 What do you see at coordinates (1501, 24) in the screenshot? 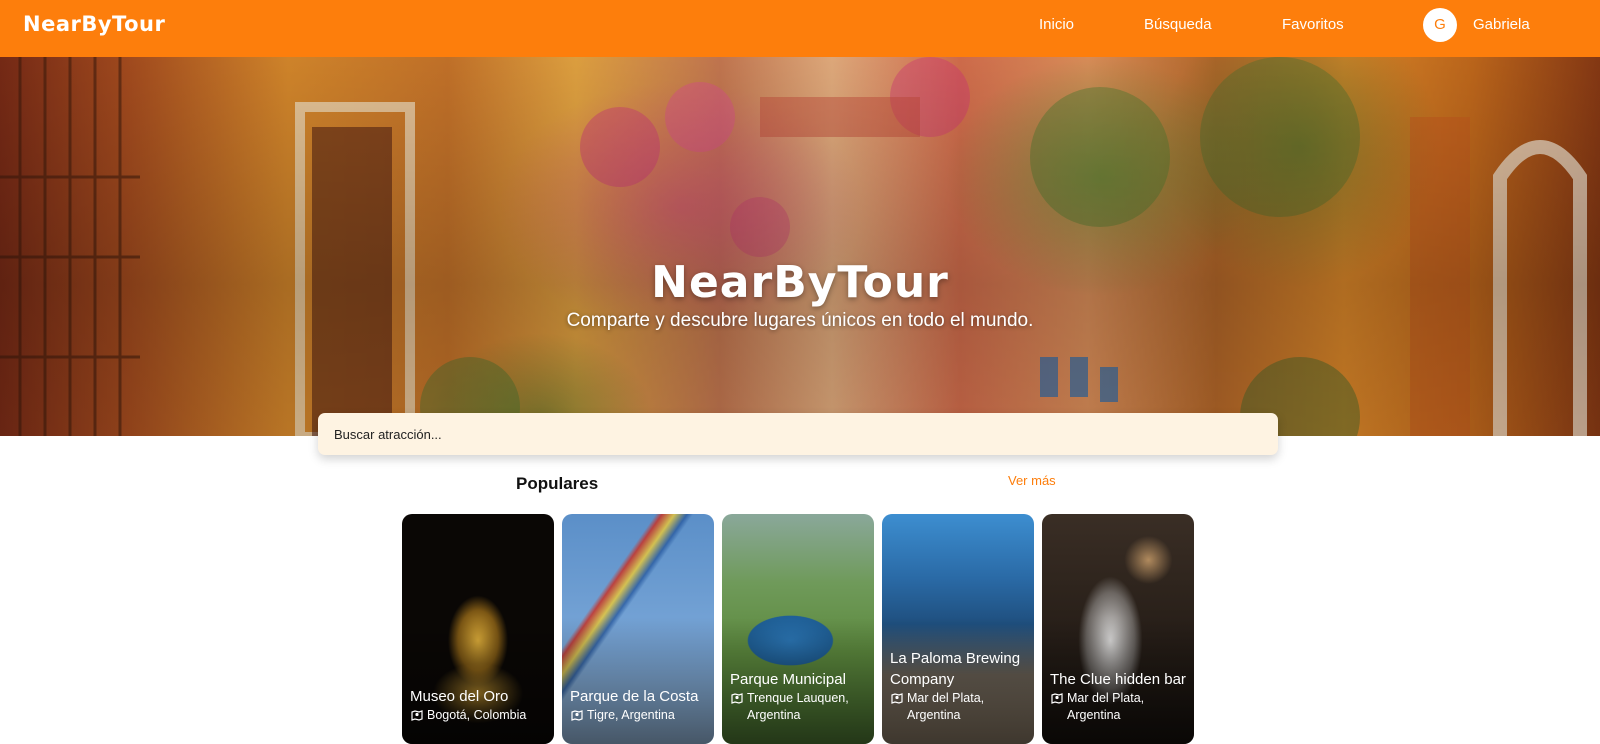
I see `username-label: Gabriela` at bounding box center [1501, 24].